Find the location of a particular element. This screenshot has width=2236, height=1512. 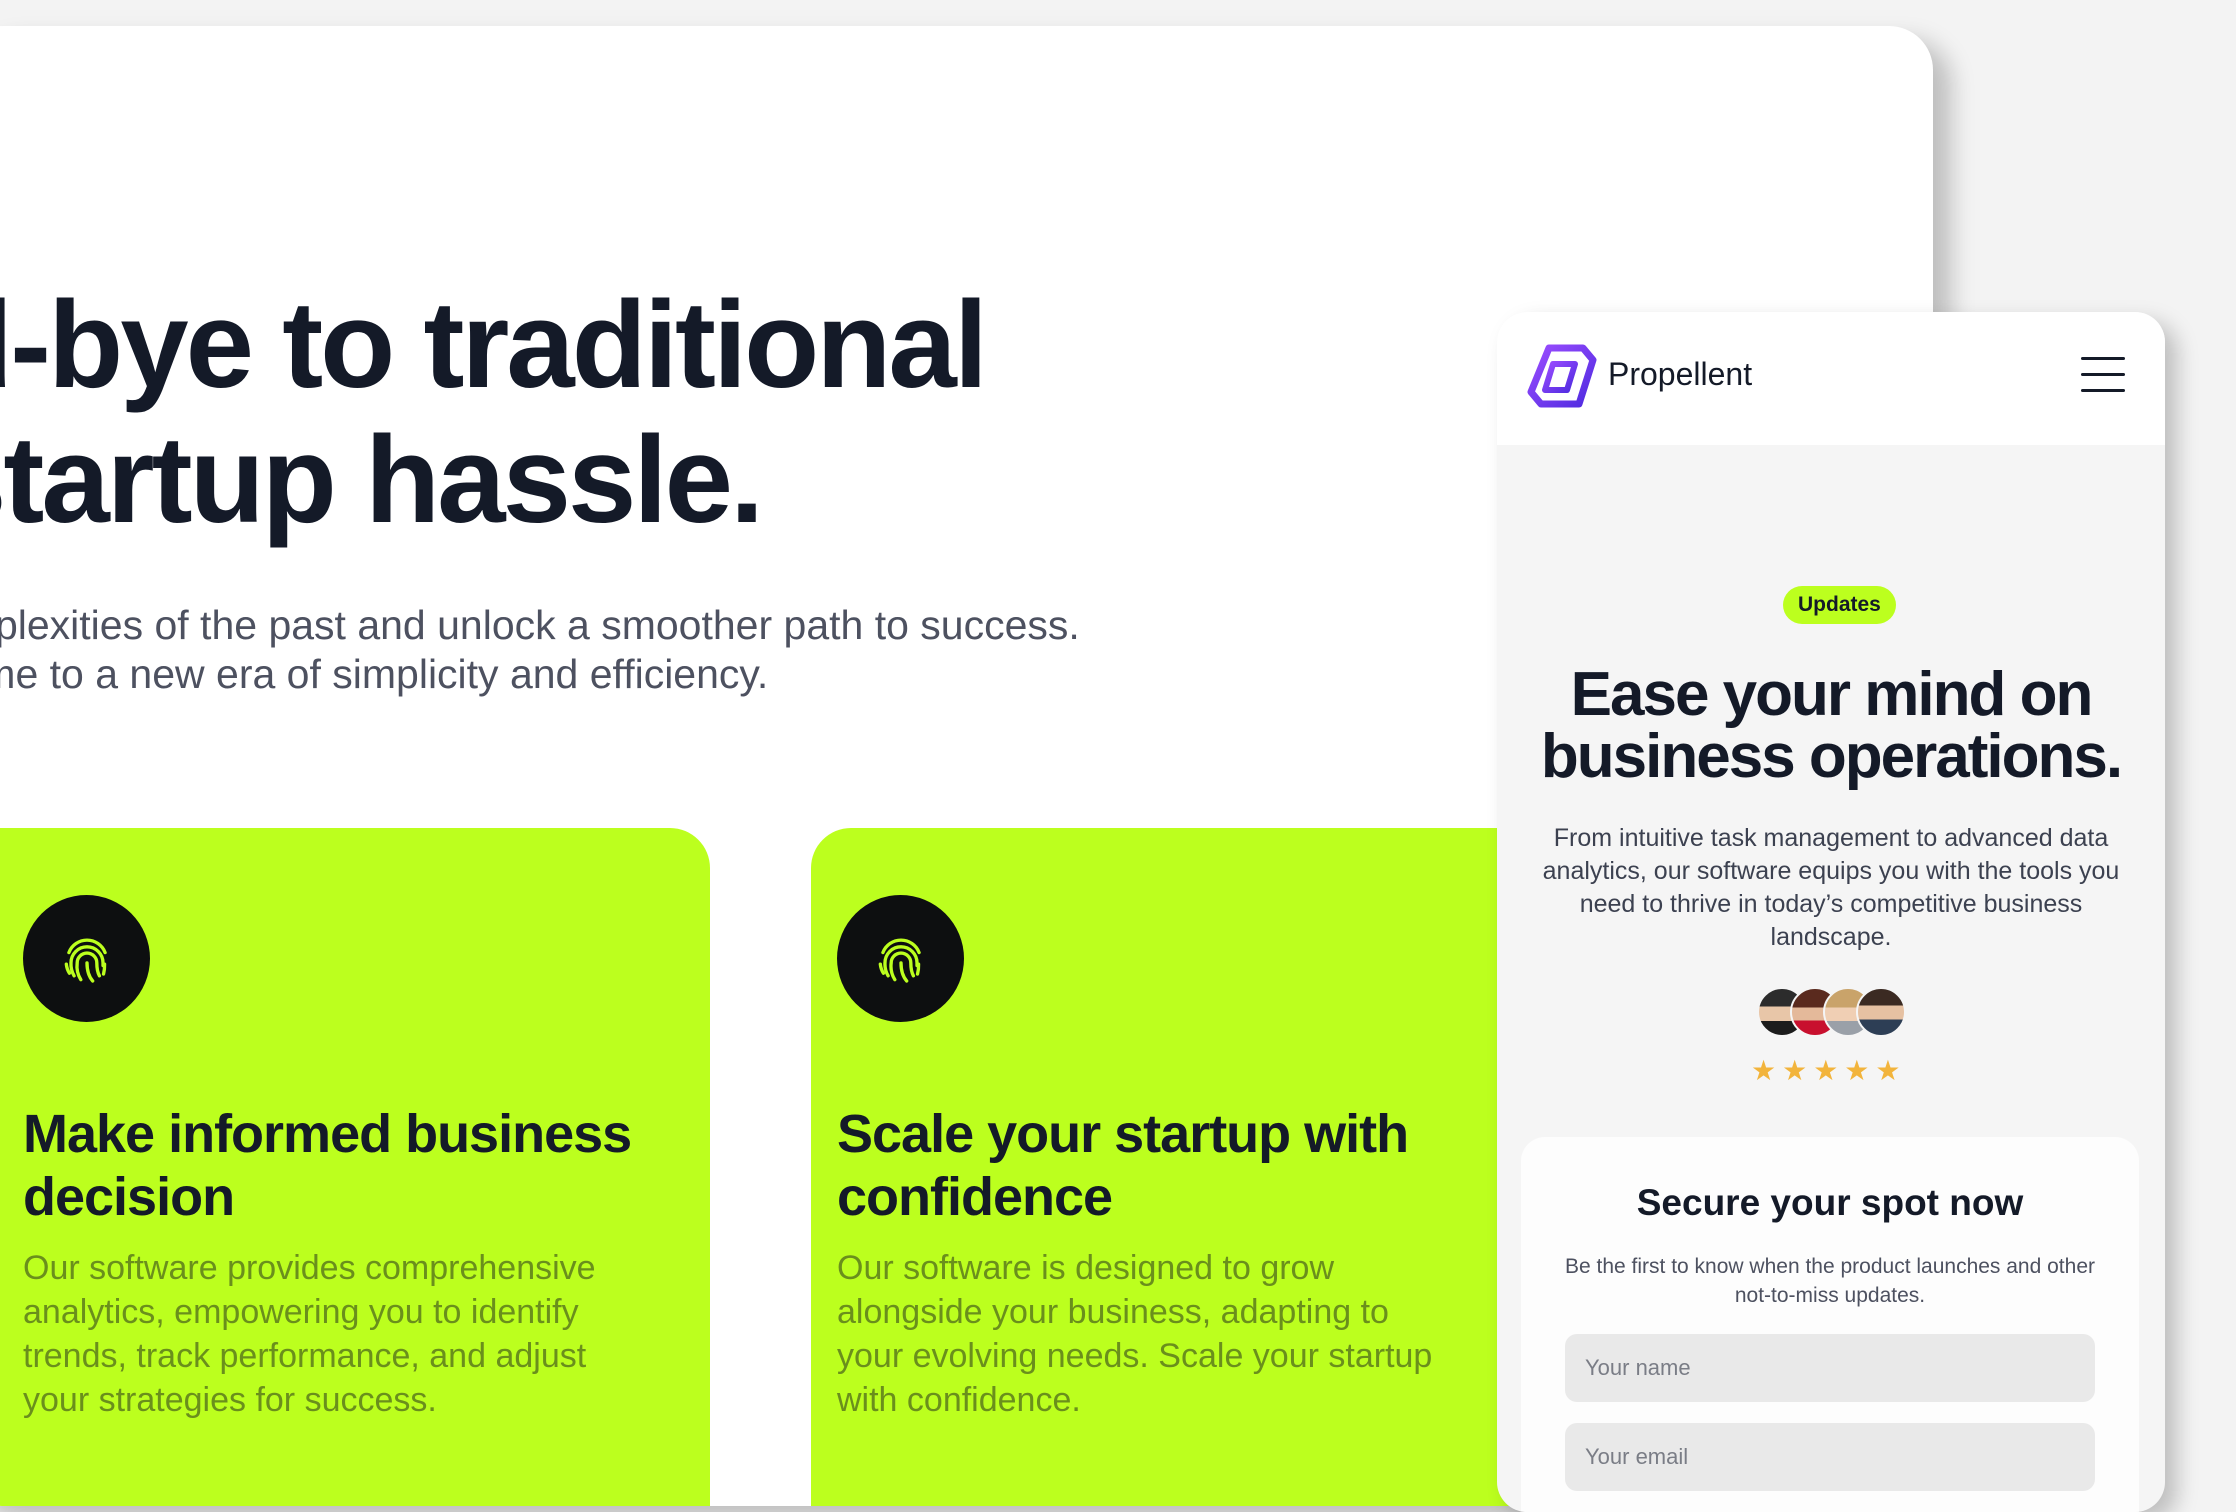

brand-name: Propellent is located at coordinates (1680, 374).